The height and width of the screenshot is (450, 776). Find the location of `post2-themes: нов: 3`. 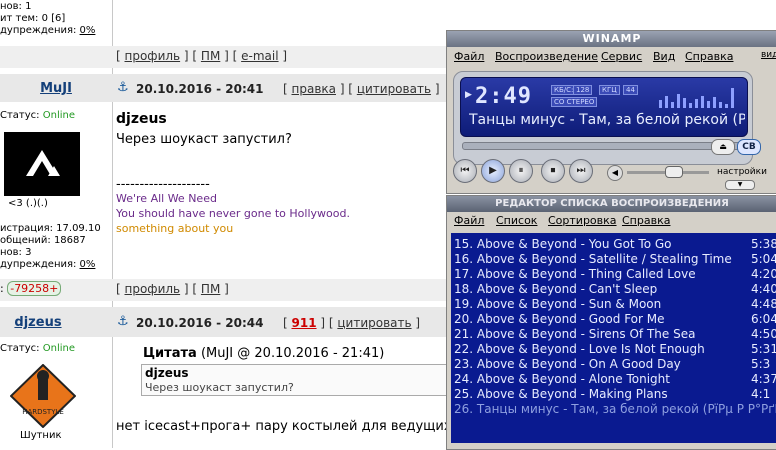

post2-themes: нов: 3 is located at coordinates (16, 252).